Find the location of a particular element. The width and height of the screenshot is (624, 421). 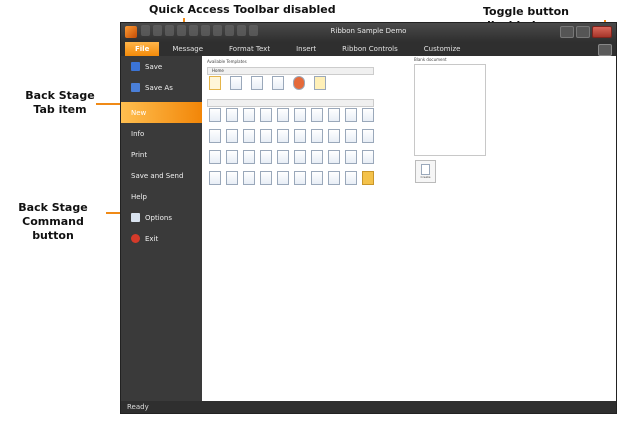

options-icon is located at coordinates (135, 217).